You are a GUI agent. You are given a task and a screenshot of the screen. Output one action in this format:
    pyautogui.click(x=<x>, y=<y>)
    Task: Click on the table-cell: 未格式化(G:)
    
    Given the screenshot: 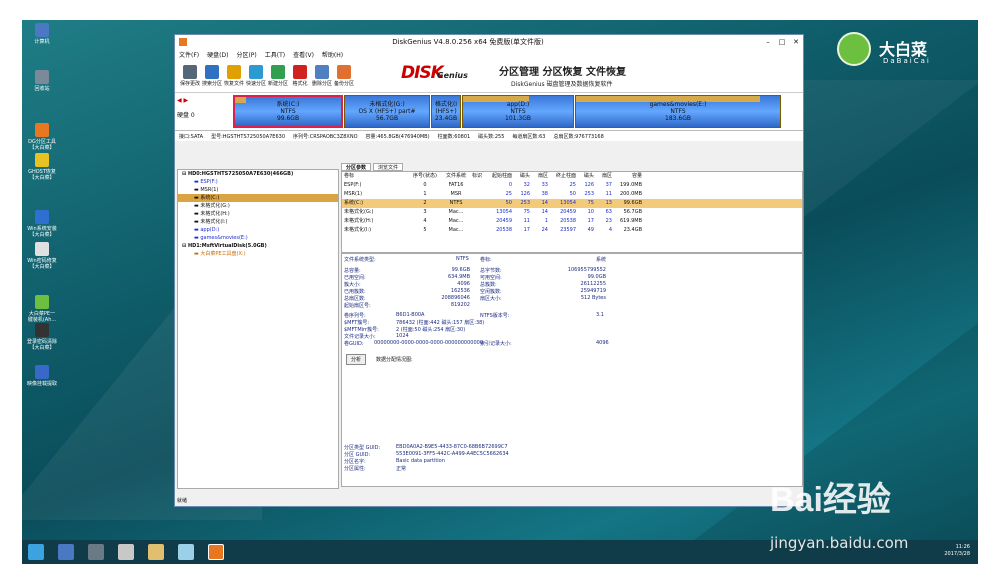 What is the action you would take?
    pyautogui.click(x=359, y=212)
    